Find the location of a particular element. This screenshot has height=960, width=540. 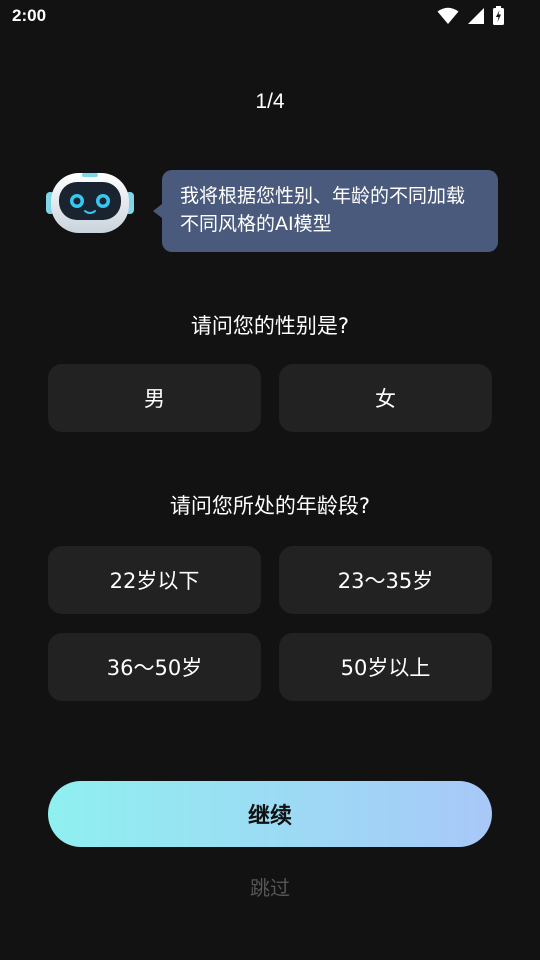

age-option-23-35: 23～35岁 is located at coordinates (385, 580).